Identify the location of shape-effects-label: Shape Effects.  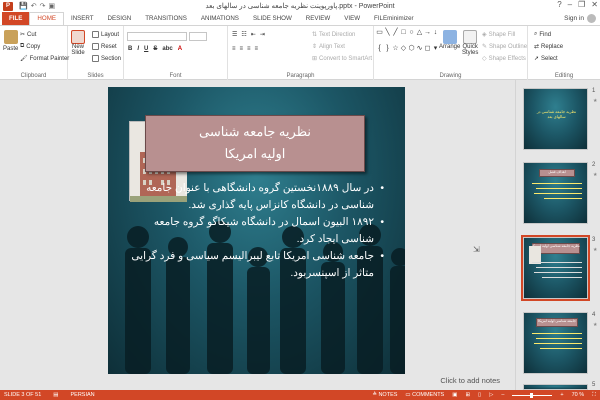
(507, 58).